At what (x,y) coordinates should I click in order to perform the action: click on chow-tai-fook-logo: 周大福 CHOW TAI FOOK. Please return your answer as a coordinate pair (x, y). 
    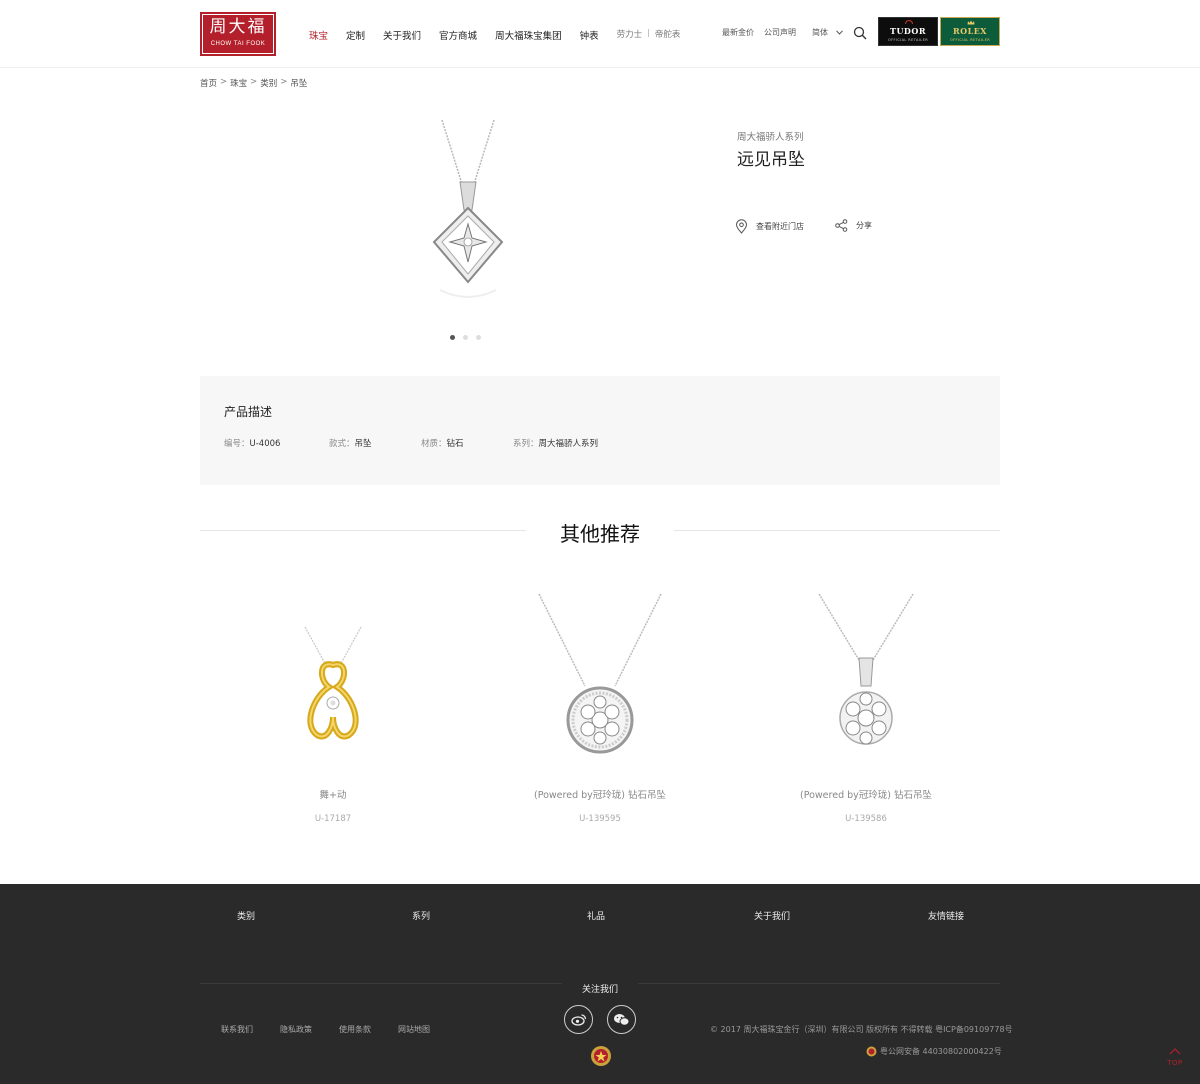
    Looking at the image, I should click on (238, 34).